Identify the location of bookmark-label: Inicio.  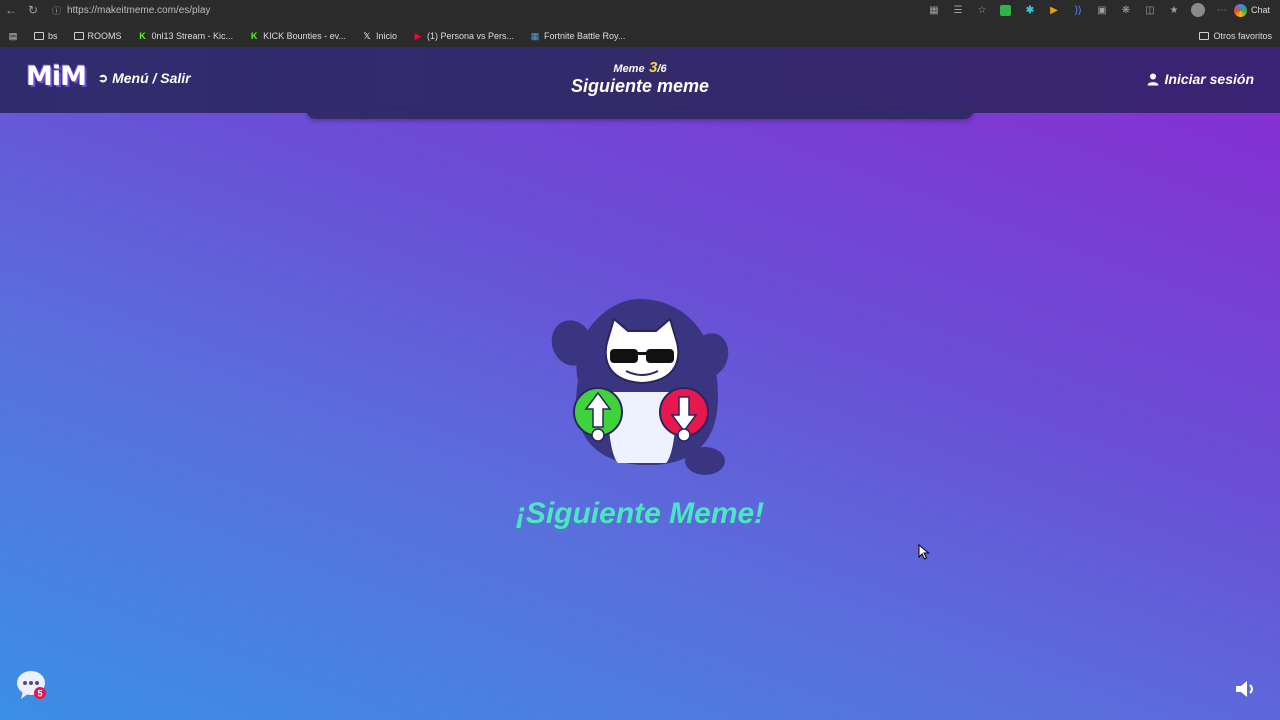
(386, 36).